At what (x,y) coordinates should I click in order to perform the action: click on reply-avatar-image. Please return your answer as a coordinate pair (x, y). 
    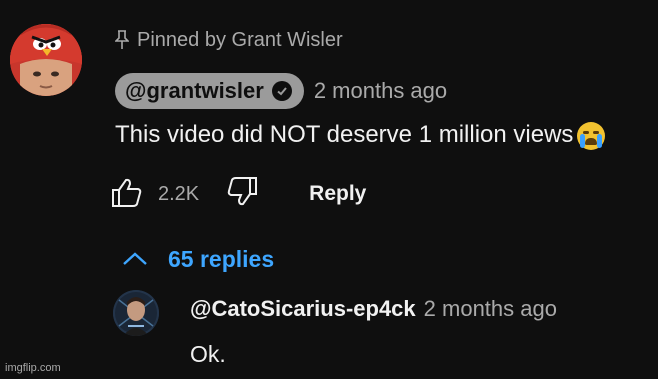
    Looking at the image, I should click on (136, 313).